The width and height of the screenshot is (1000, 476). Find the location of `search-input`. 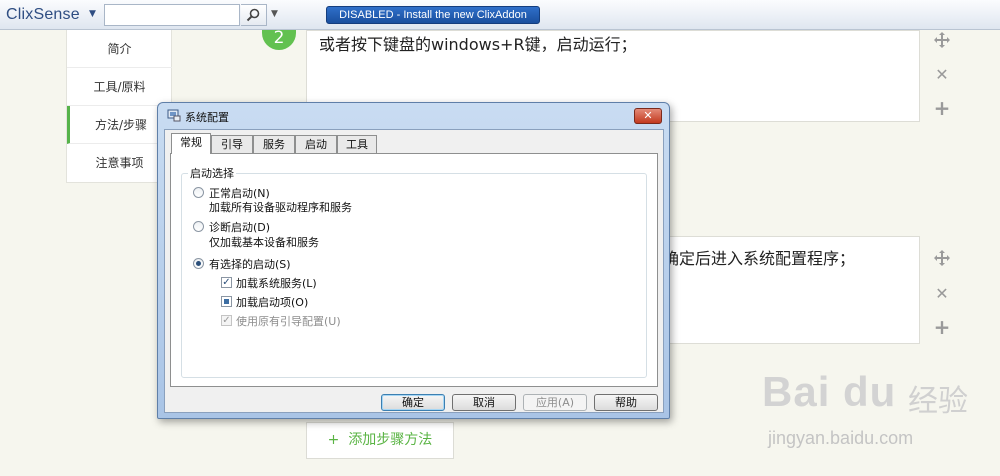

search-input is located at coordinates (172, 15).